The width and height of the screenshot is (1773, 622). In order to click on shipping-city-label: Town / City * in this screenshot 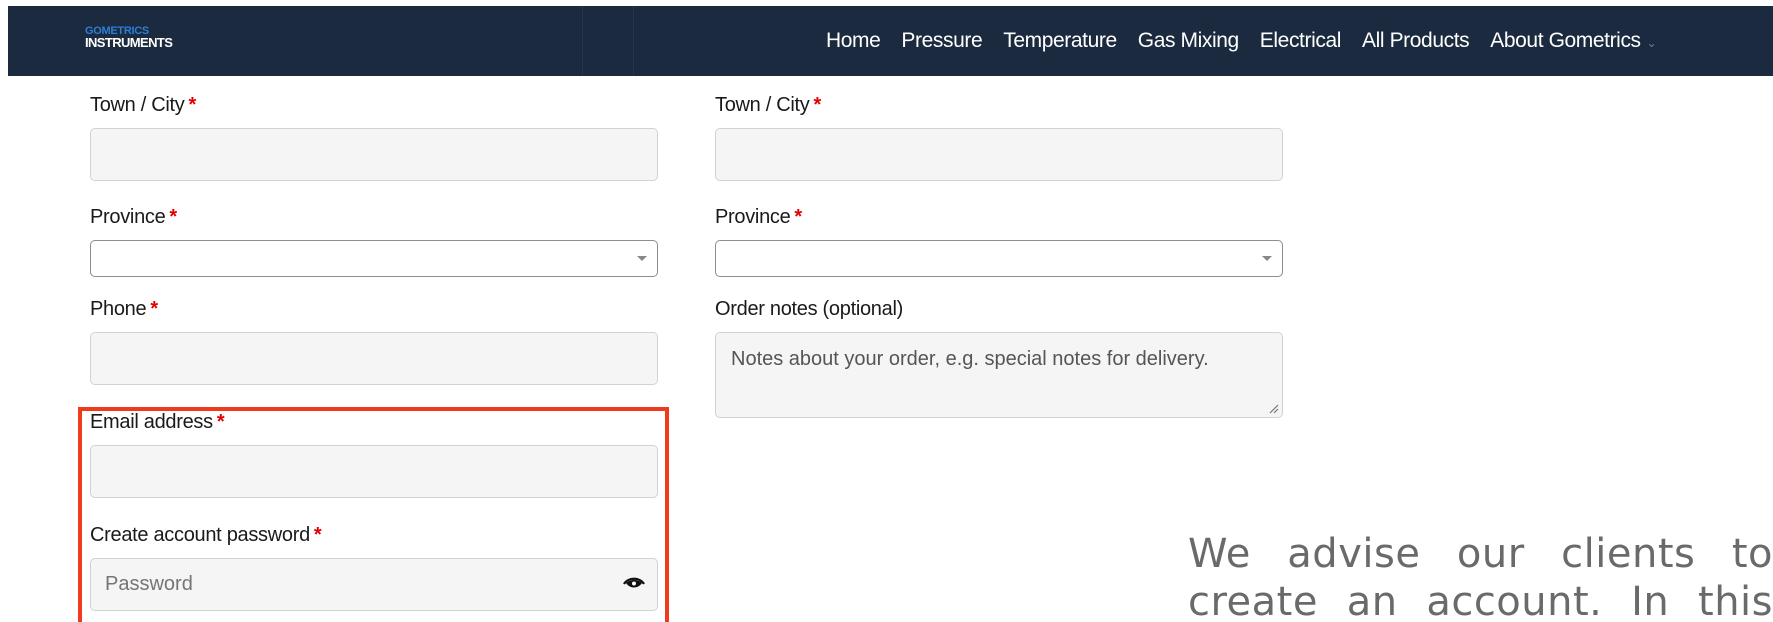, I will do `click(768, 105)`.